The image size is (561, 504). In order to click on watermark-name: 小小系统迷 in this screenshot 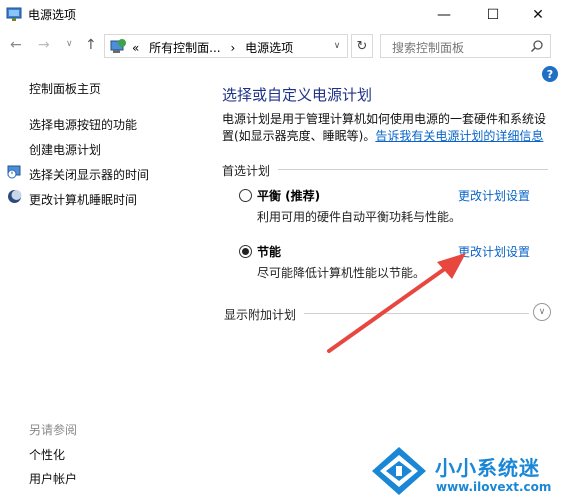, I will do `click(487, 468)`.